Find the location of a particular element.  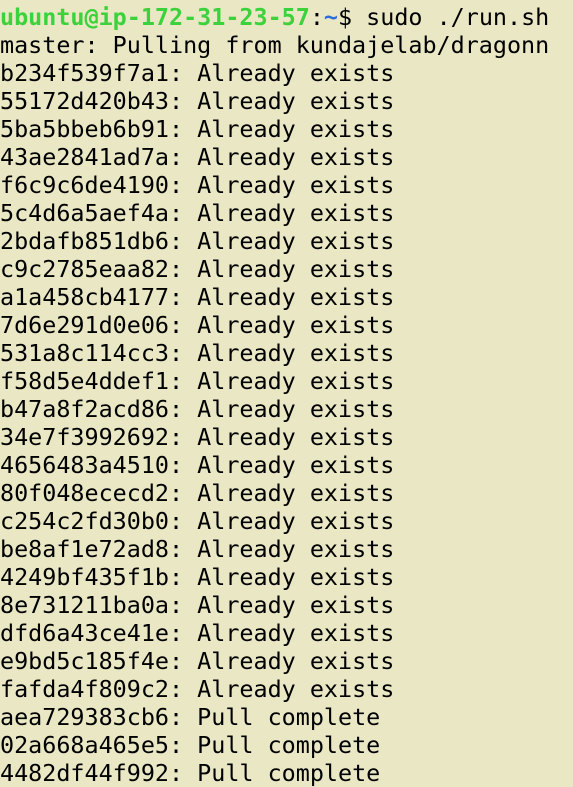

prompt-path: ~ is located at coordinates (330, 17).